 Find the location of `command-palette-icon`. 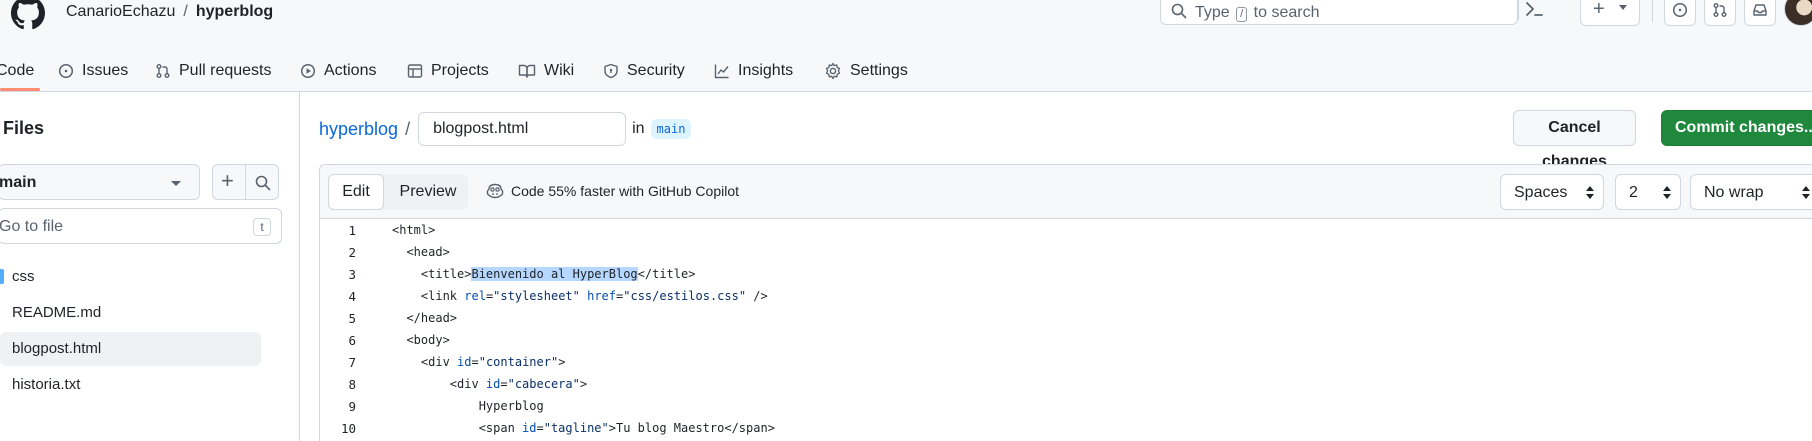

command-palette-icon is located at coordinates (1534, 9).